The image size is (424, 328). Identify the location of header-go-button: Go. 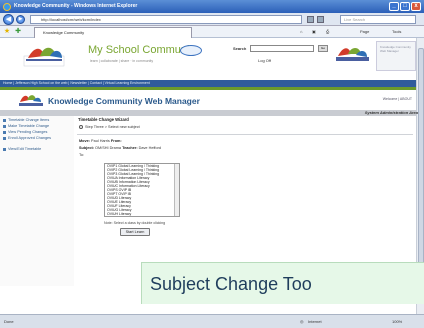
(323, 48).